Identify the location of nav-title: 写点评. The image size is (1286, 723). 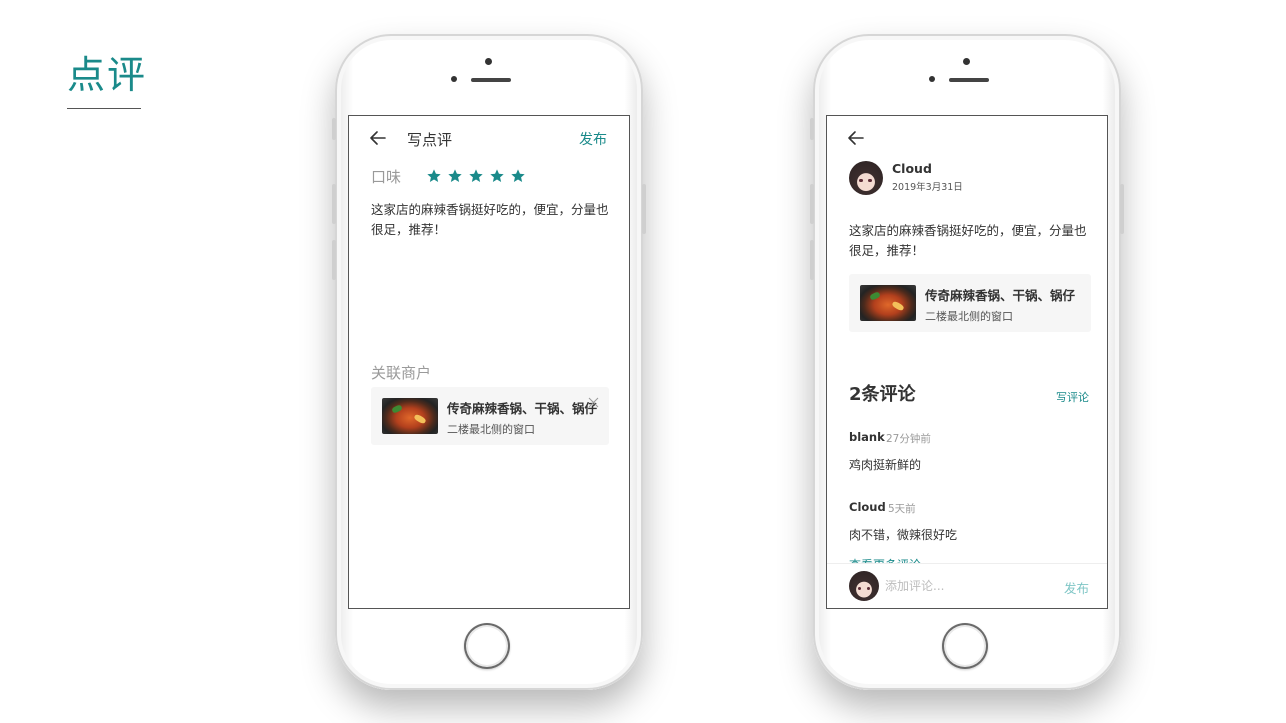
(430, 140).